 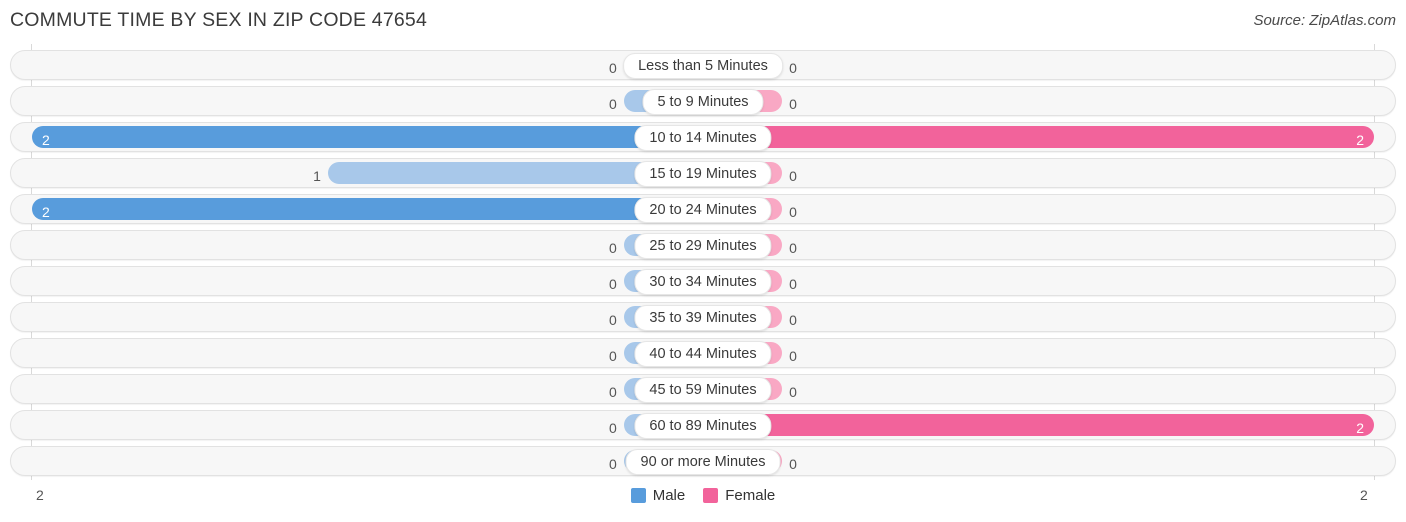 I want to click on chart-row: 0 0 Less than 5 Minutes, so click(x=703, y=65).